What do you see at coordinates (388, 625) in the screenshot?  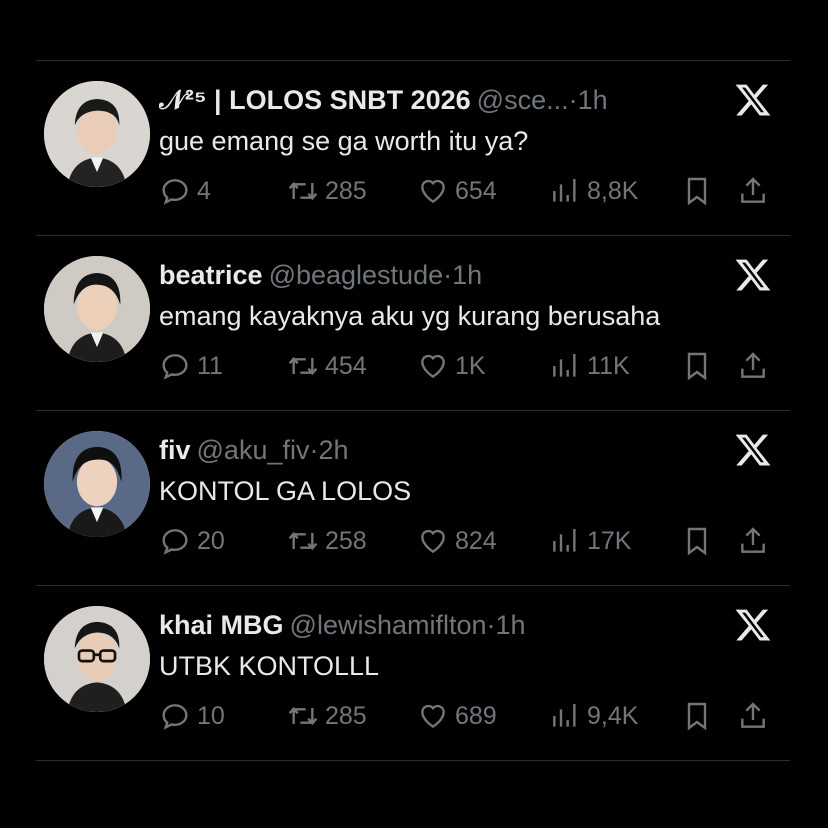 I see `user-handle: @lewishamiflton` at bounding box center [388, 625].